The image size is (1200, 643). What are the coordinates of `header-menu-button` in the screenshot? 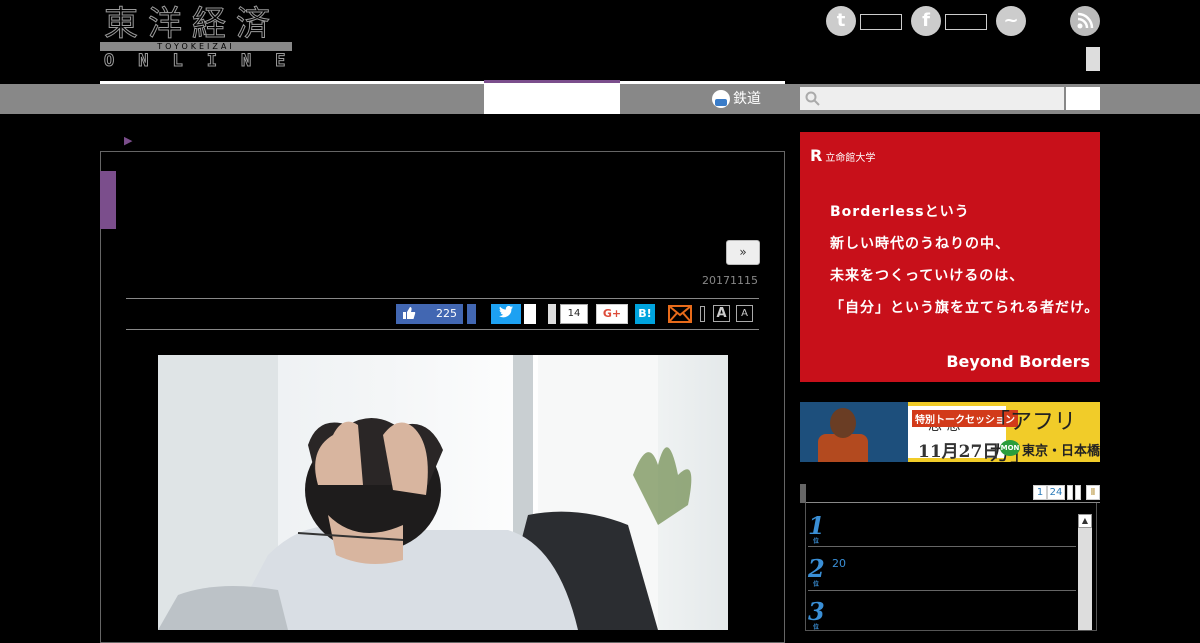 It's located at (1093, 59).